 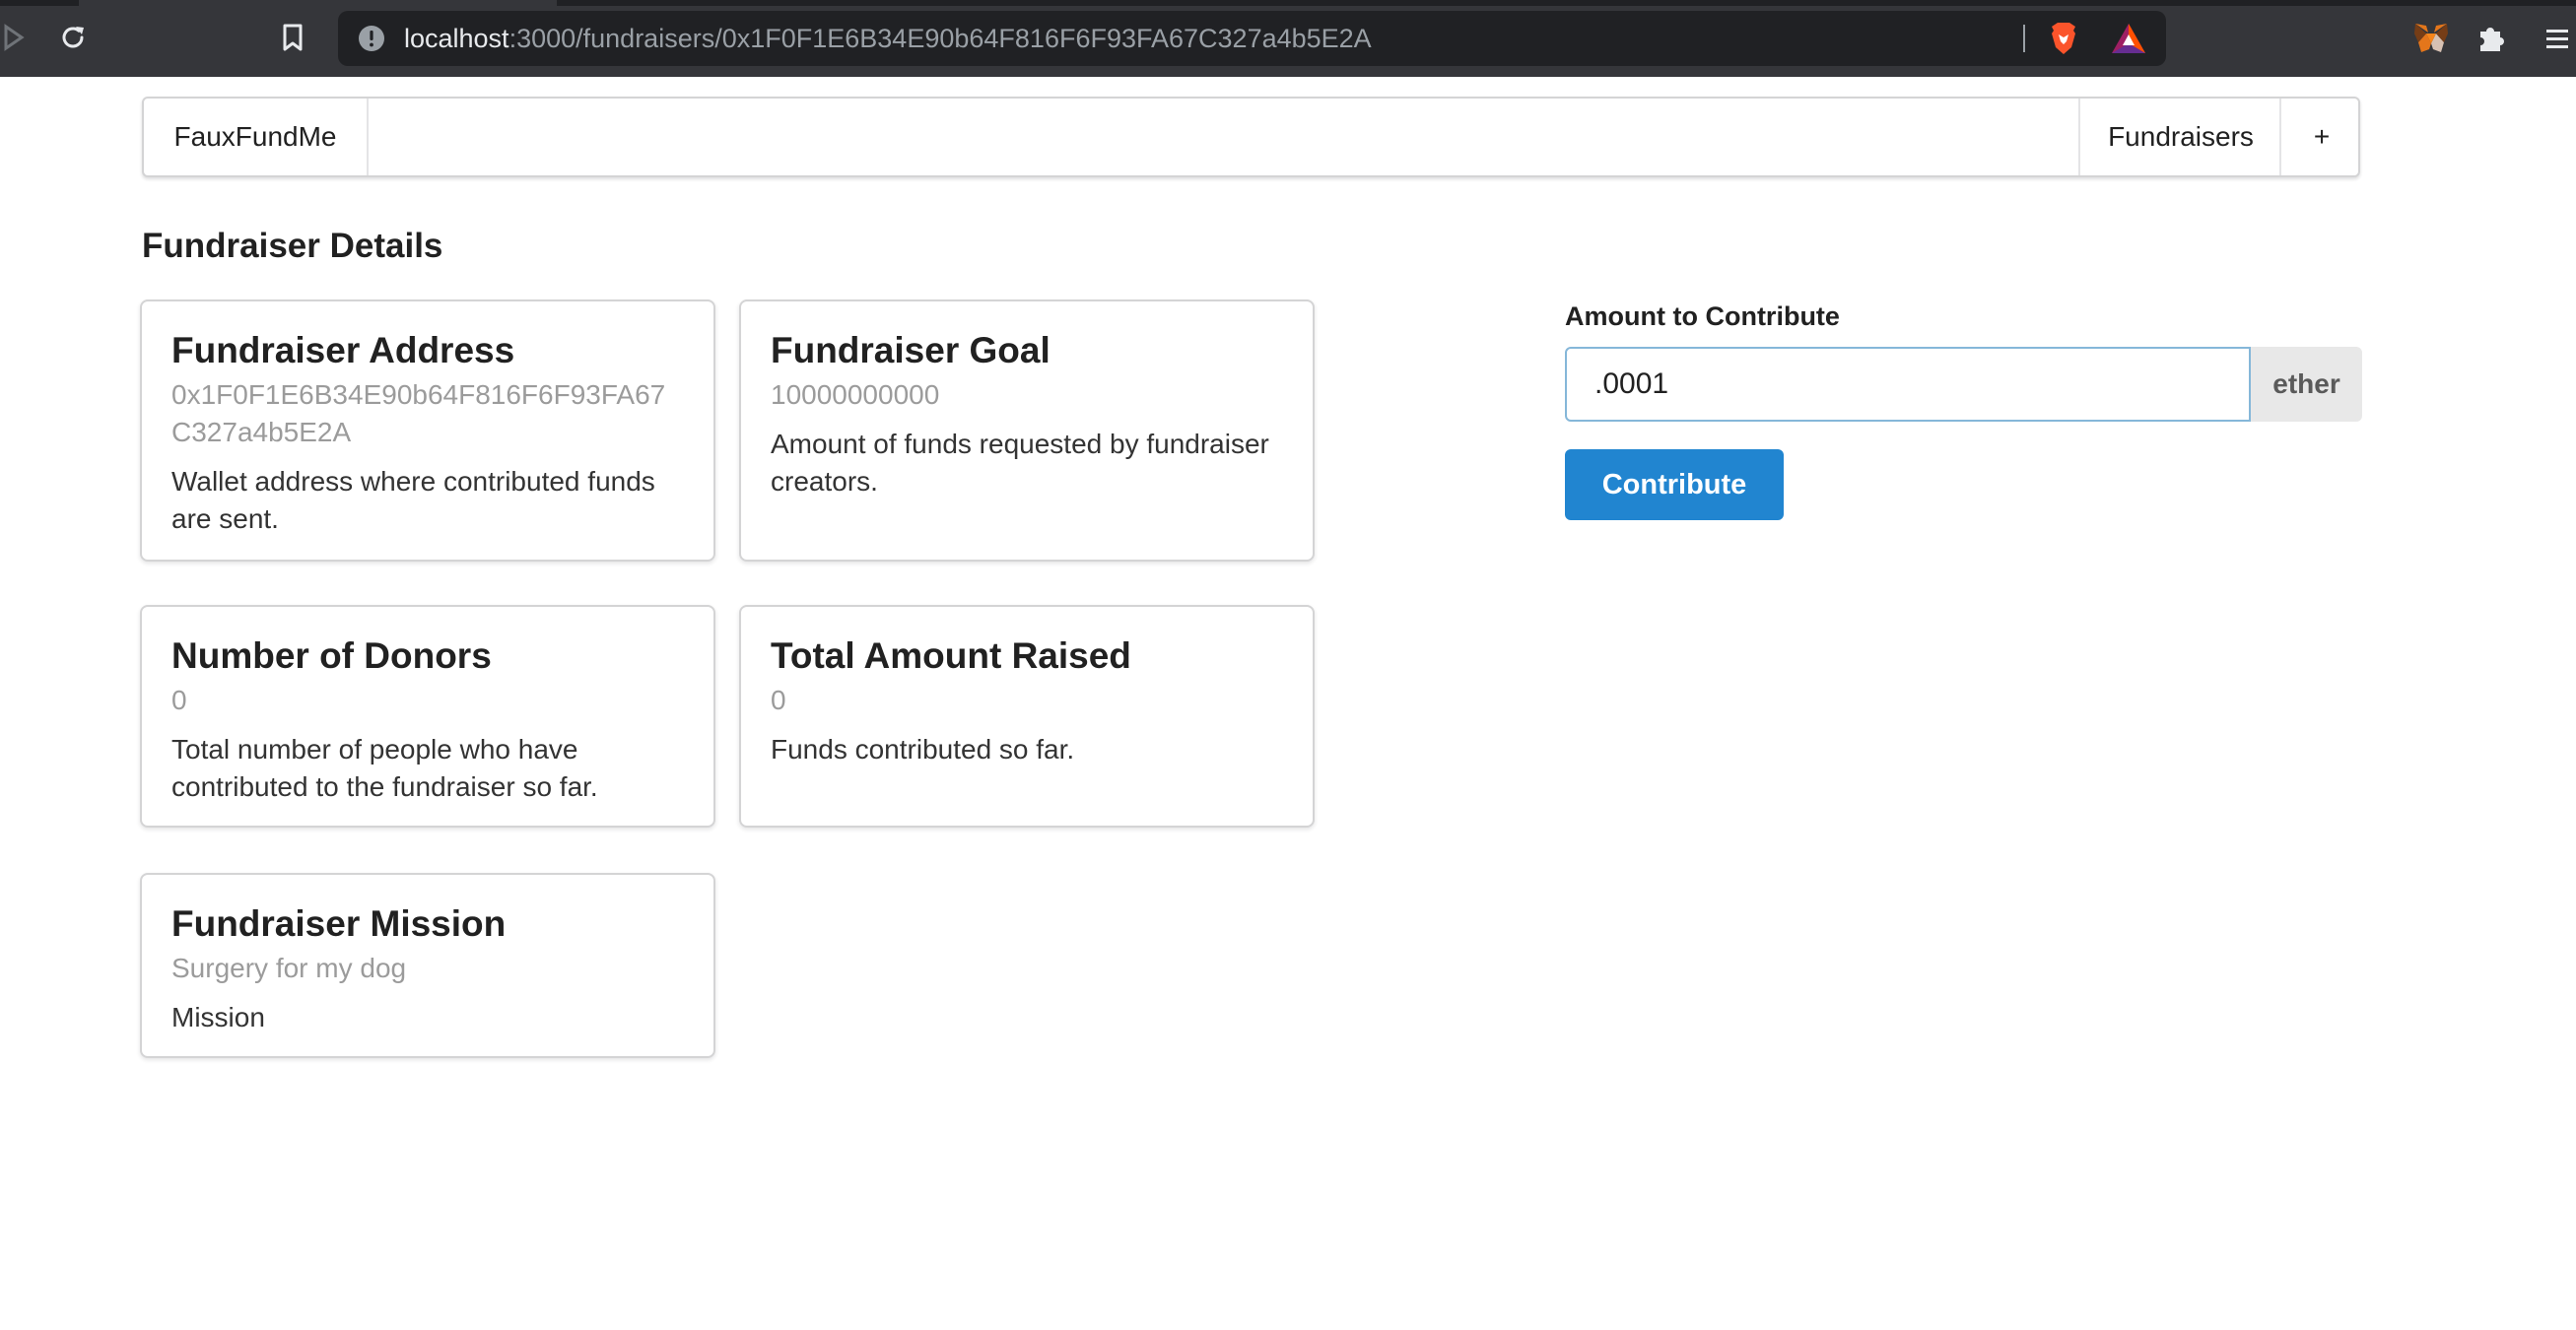 What do you see at coordinates (2491, 38) in the screenshot?
I see `extensions-icon` at bounding box center [2491, 38].